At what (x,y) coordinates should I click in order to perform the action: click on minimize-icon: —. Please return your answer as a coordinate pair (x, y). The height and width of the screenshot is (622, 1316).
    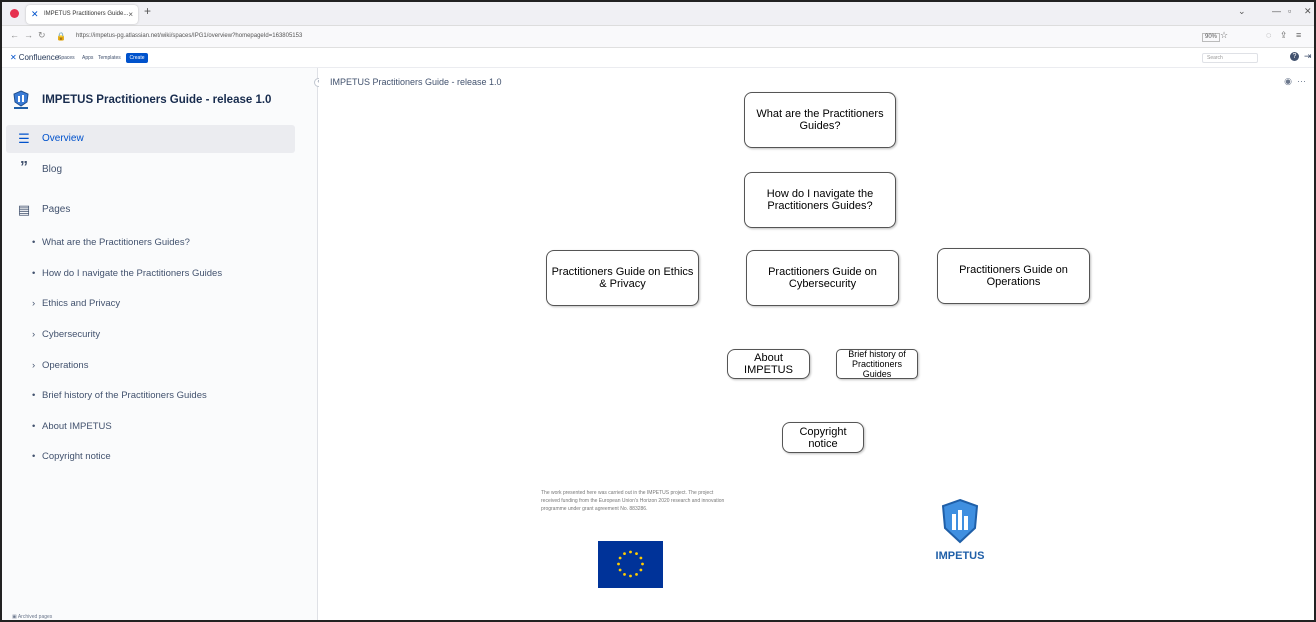
    Looking at the image, I should click on (1276, 11).